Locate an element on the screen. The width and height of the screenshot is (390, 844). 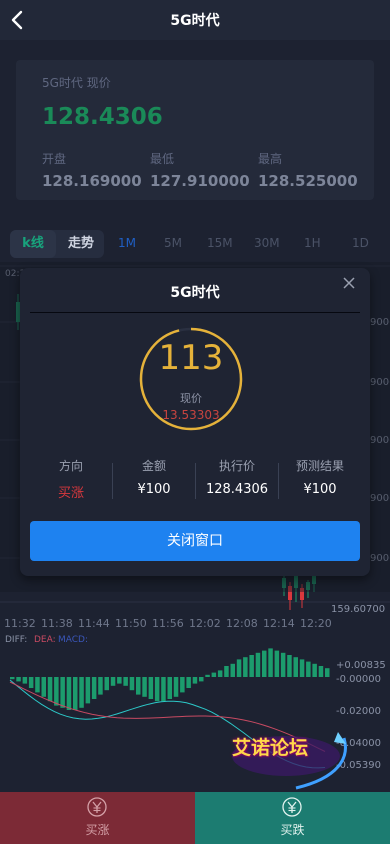
page-title: 5G时代 is located at coordinates (195, 21).